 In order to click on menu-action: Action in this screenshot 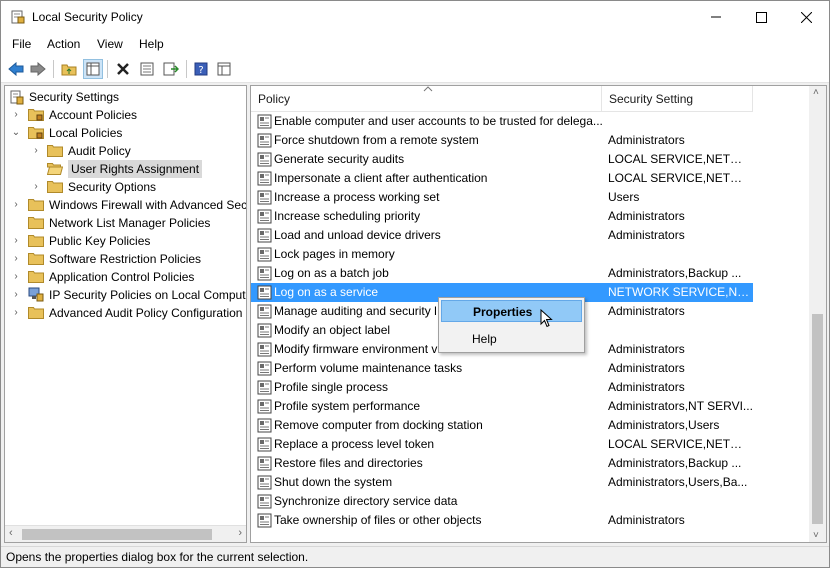, I will do `click(63, 44)`.